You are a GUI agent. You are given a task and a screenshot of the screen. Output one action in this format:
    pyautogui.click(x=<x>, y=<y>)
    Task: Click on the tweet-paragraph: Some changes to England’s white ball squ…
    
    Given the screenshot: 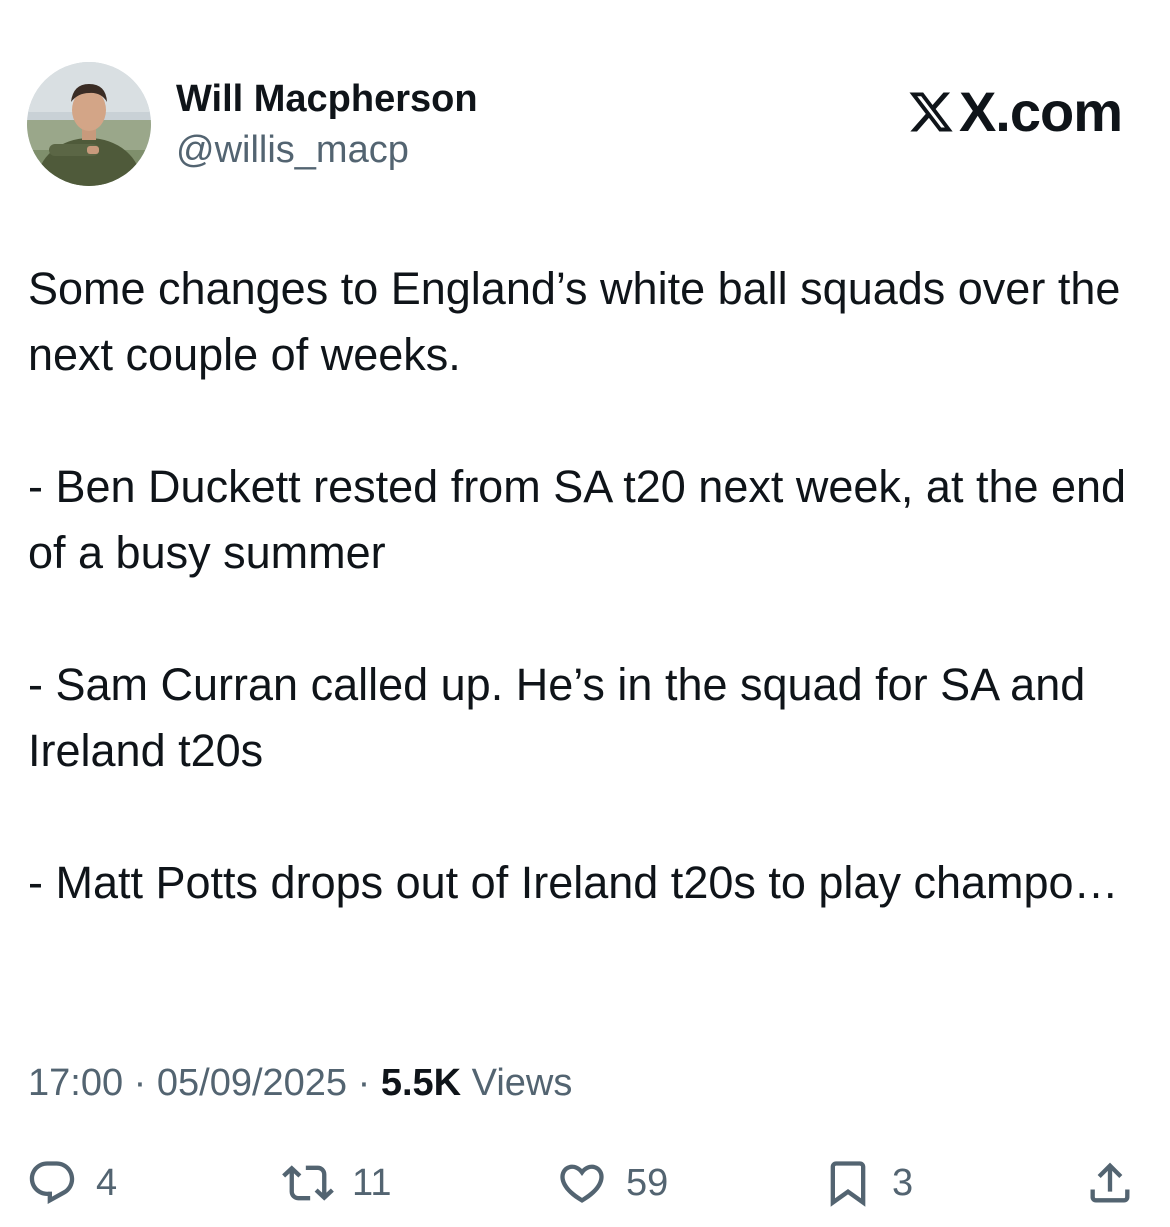 What is the action you would take?
    pyautogui.click(x=574, y=321)
    